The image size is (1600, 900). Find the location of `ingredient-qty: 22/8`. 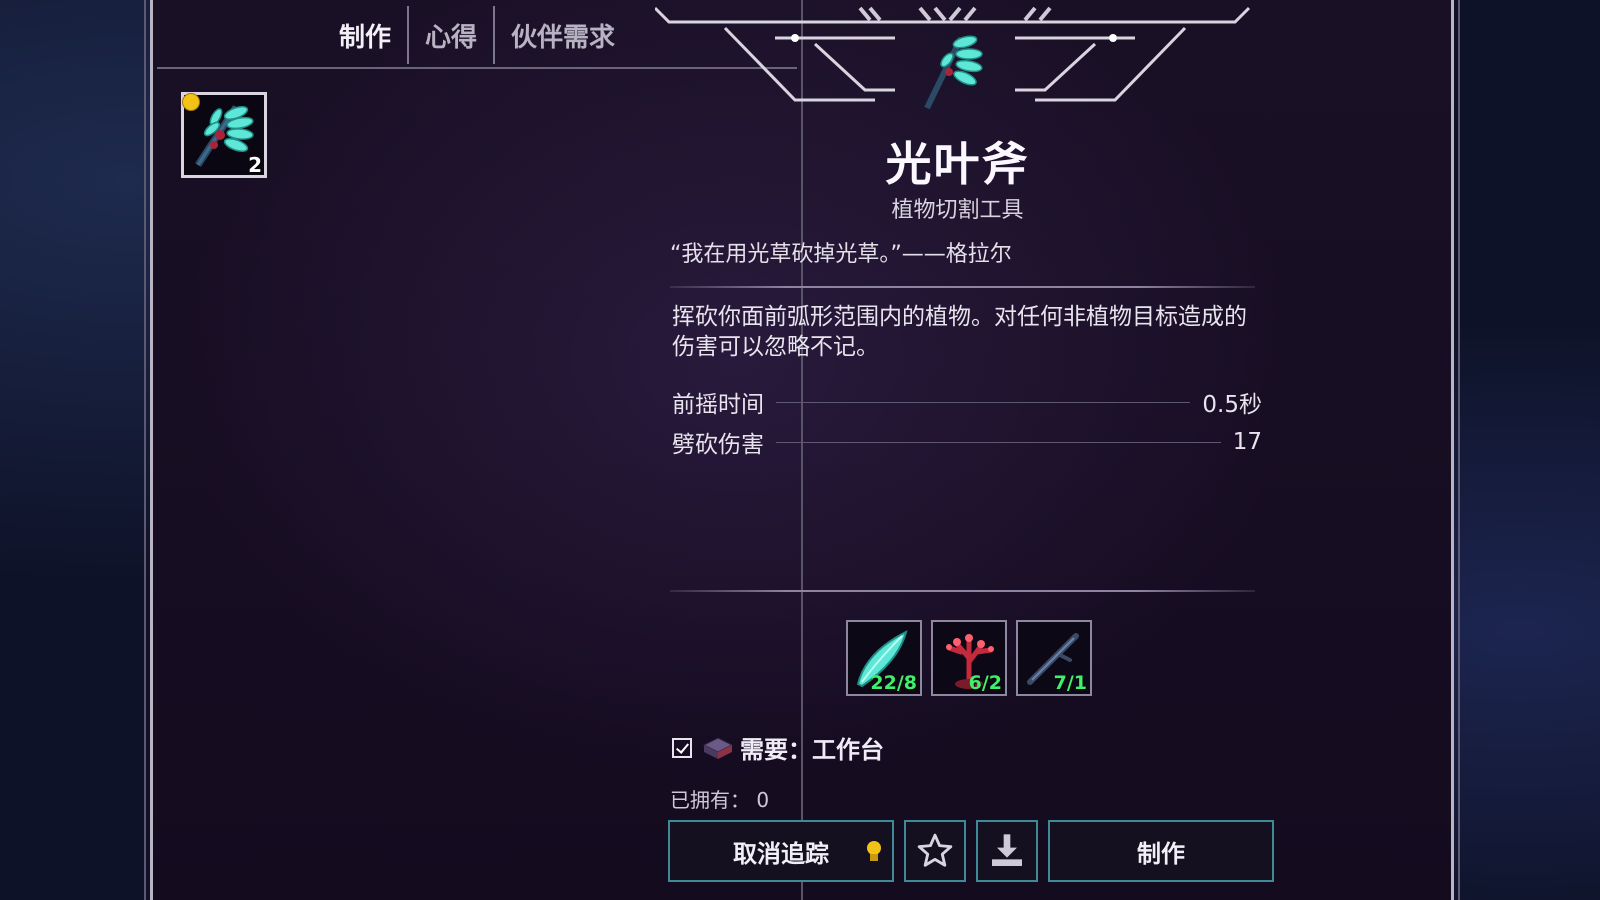

ingredient-qty: 22/8 is located at coordinates (893, 683).